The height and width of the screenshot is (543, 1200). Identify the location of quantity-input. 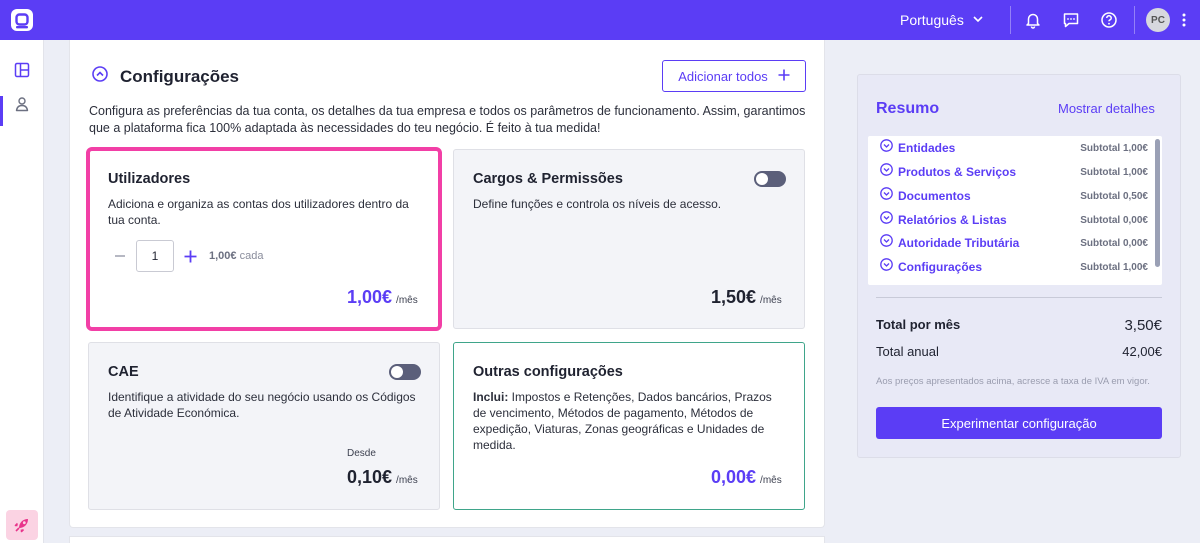
(155, 256).